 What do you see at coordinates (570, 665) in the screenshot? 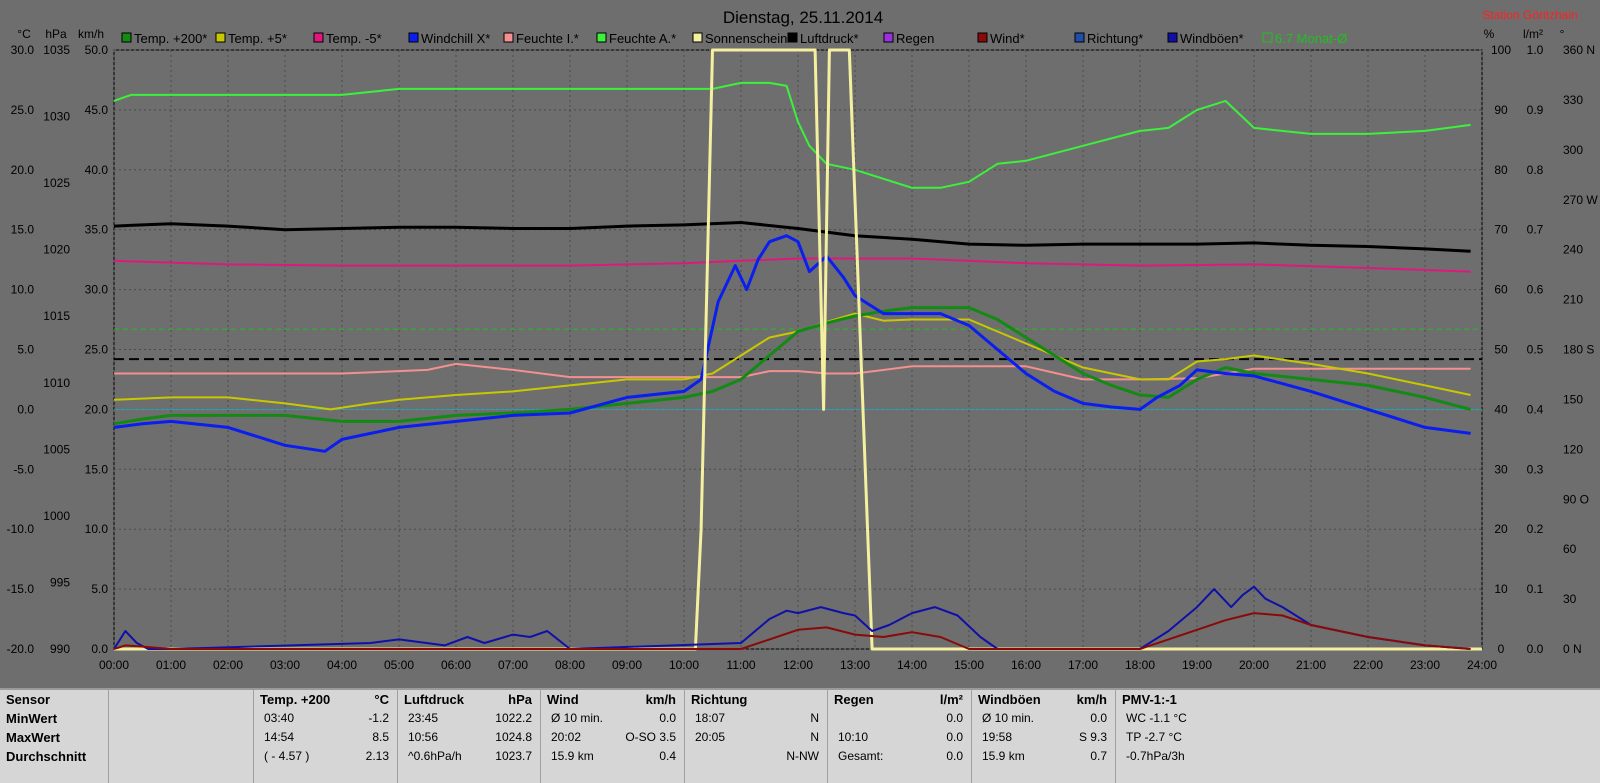
I see `x-tick-label: 08:00` at bounding box center [570, 665].